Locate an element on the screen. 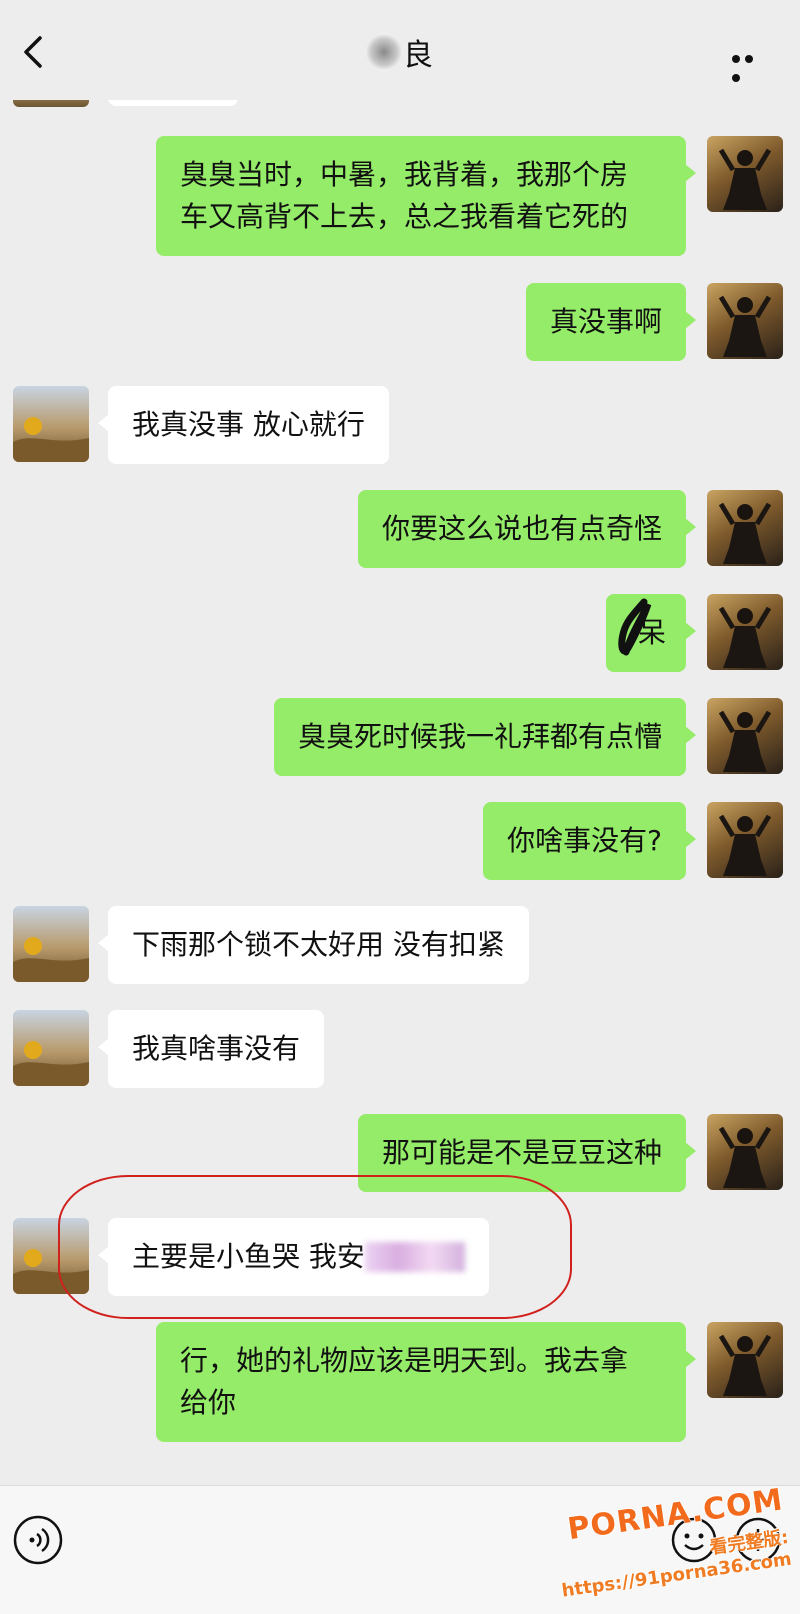 This screenshot has height=1614, width=800. chat-title: 良 is located at coordinates (400, 52).